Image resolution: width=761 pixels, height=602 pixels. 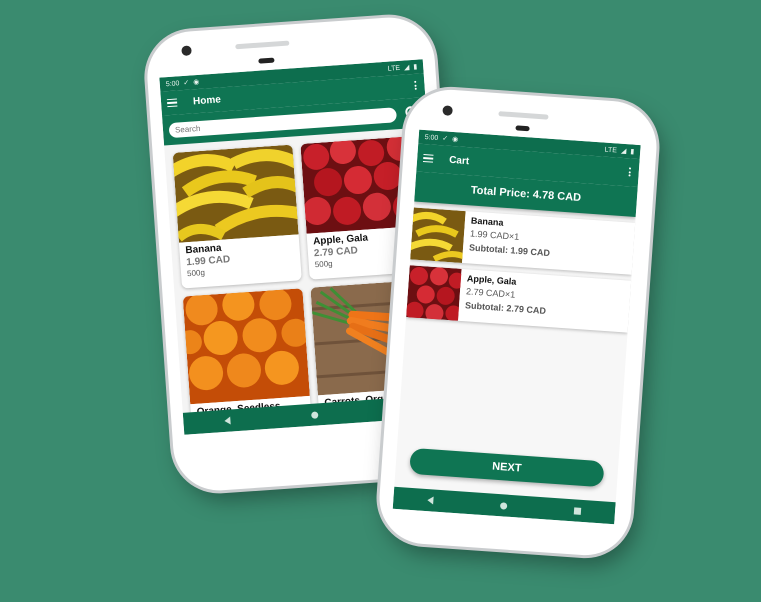 I want to click on cart-item-quantity: 1.99 CAD×1, so click(x=494, y=235).